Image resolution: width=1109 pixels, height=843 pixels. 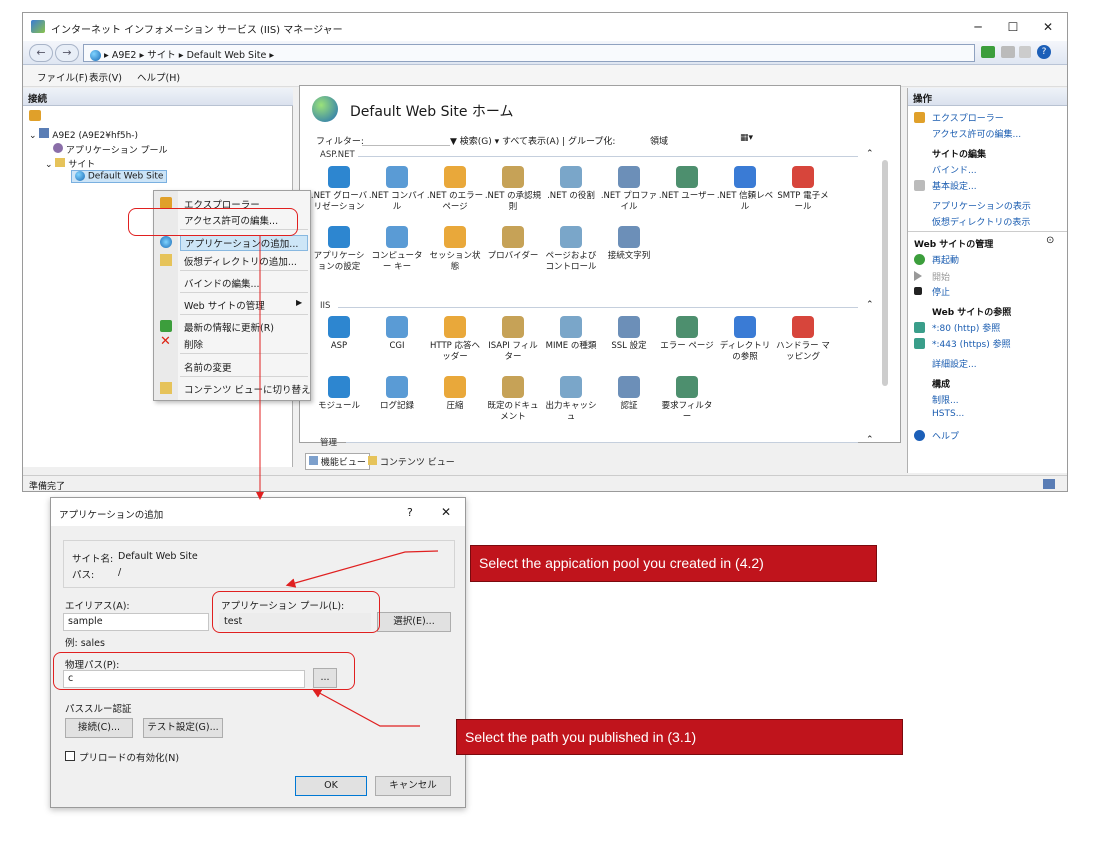 What do you see at coordinates (347, 481) in the screenshot?
I see `annotation-arrows` at bounding box center [347, 481].